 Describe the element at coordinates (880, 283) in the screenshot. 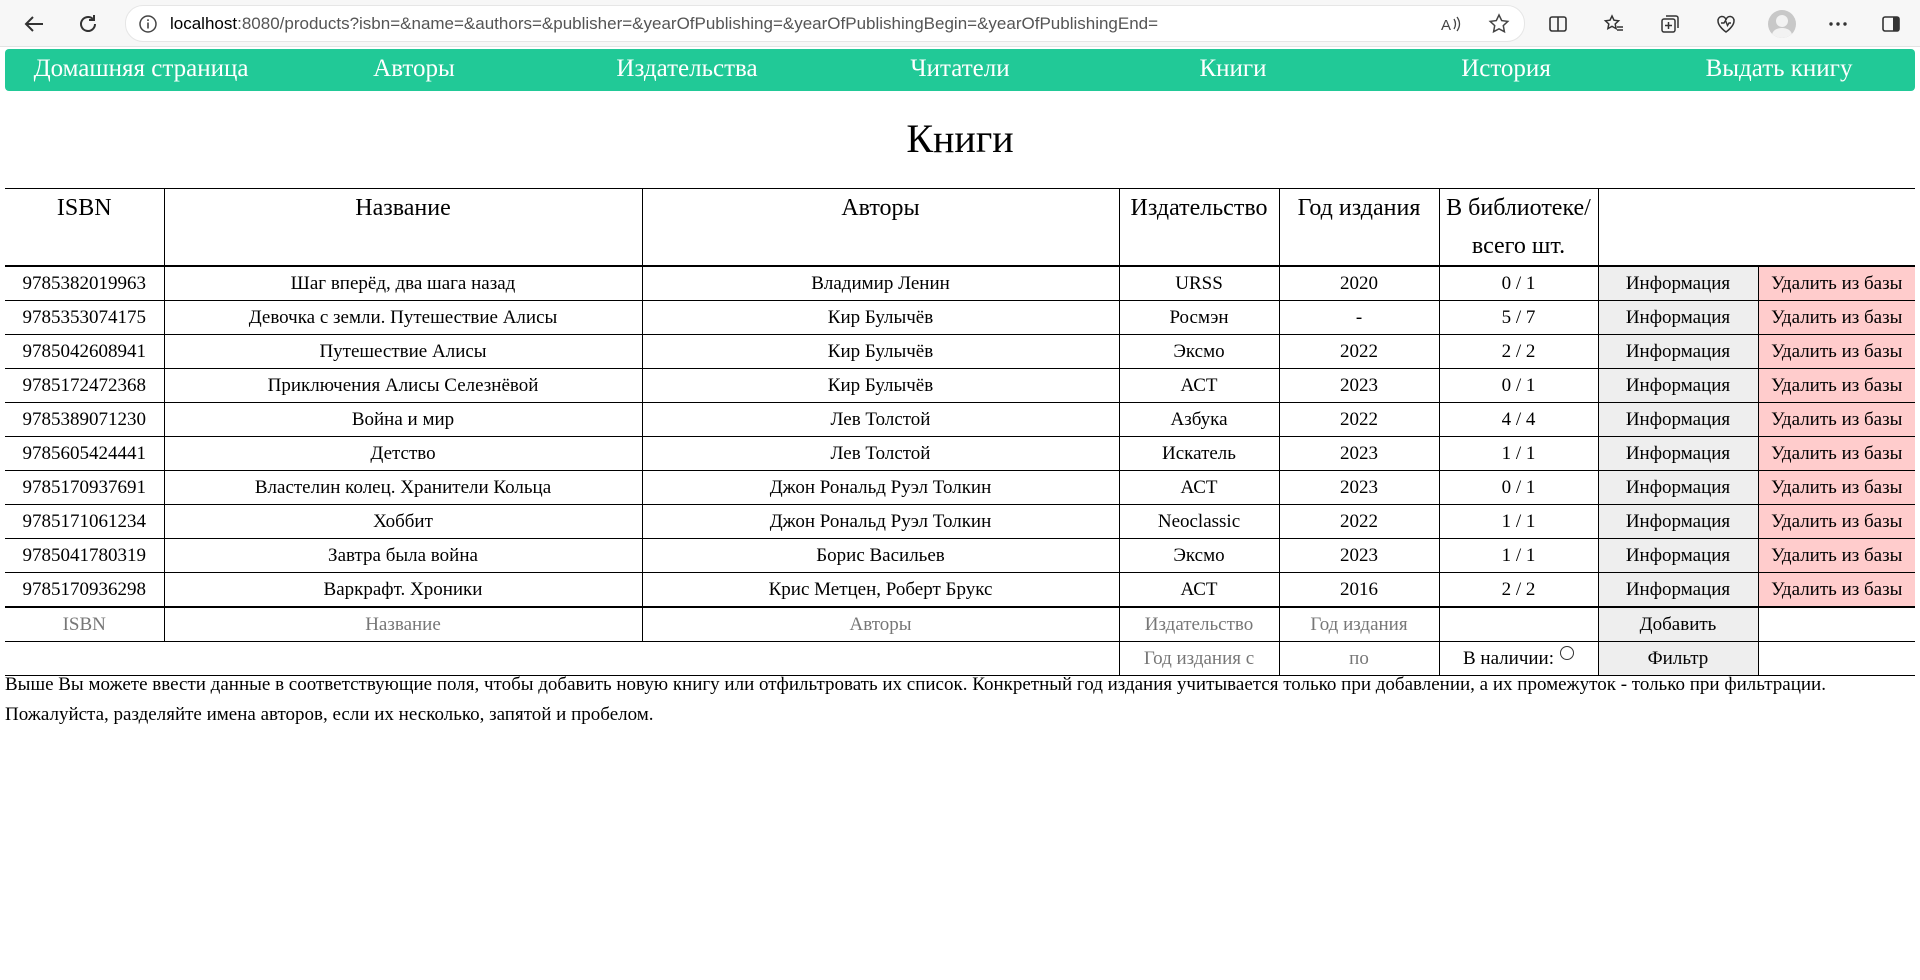

I see `cell-authors: Владимир Ленин` at that location.